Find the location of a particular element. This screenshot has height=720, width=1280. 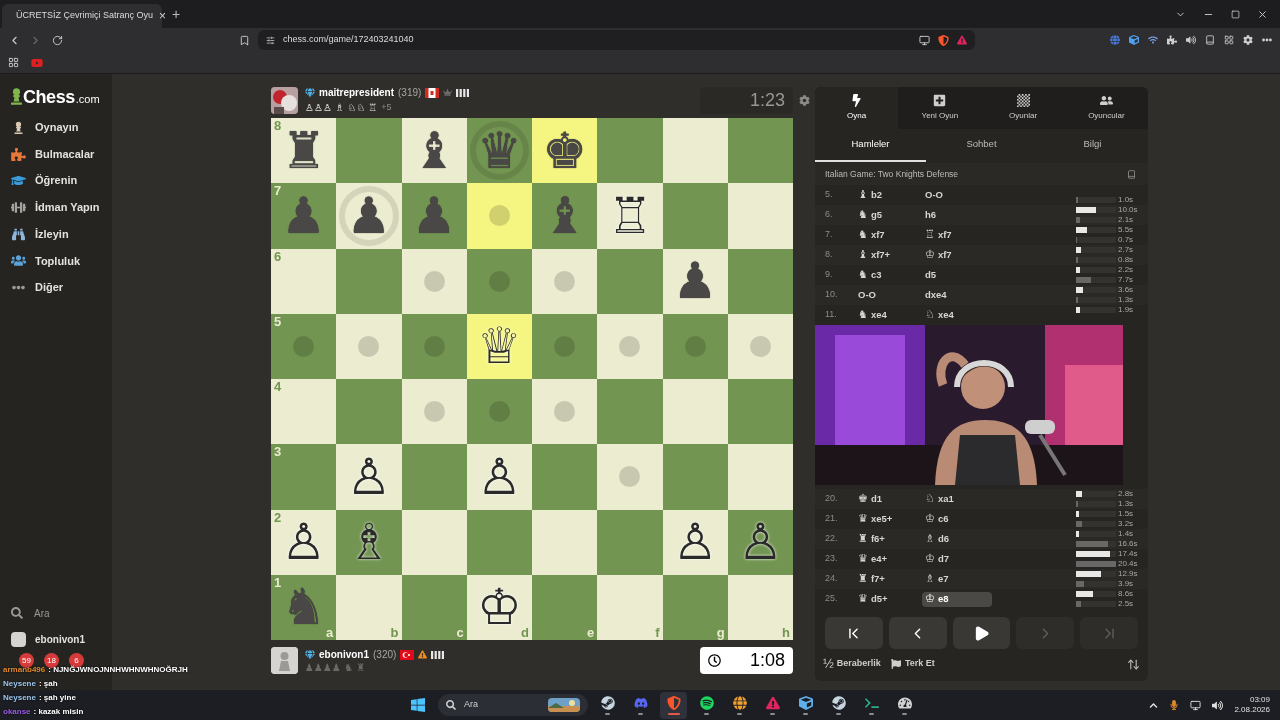

panel-tab: Oyuncular is located at coordinates (1106, 108).